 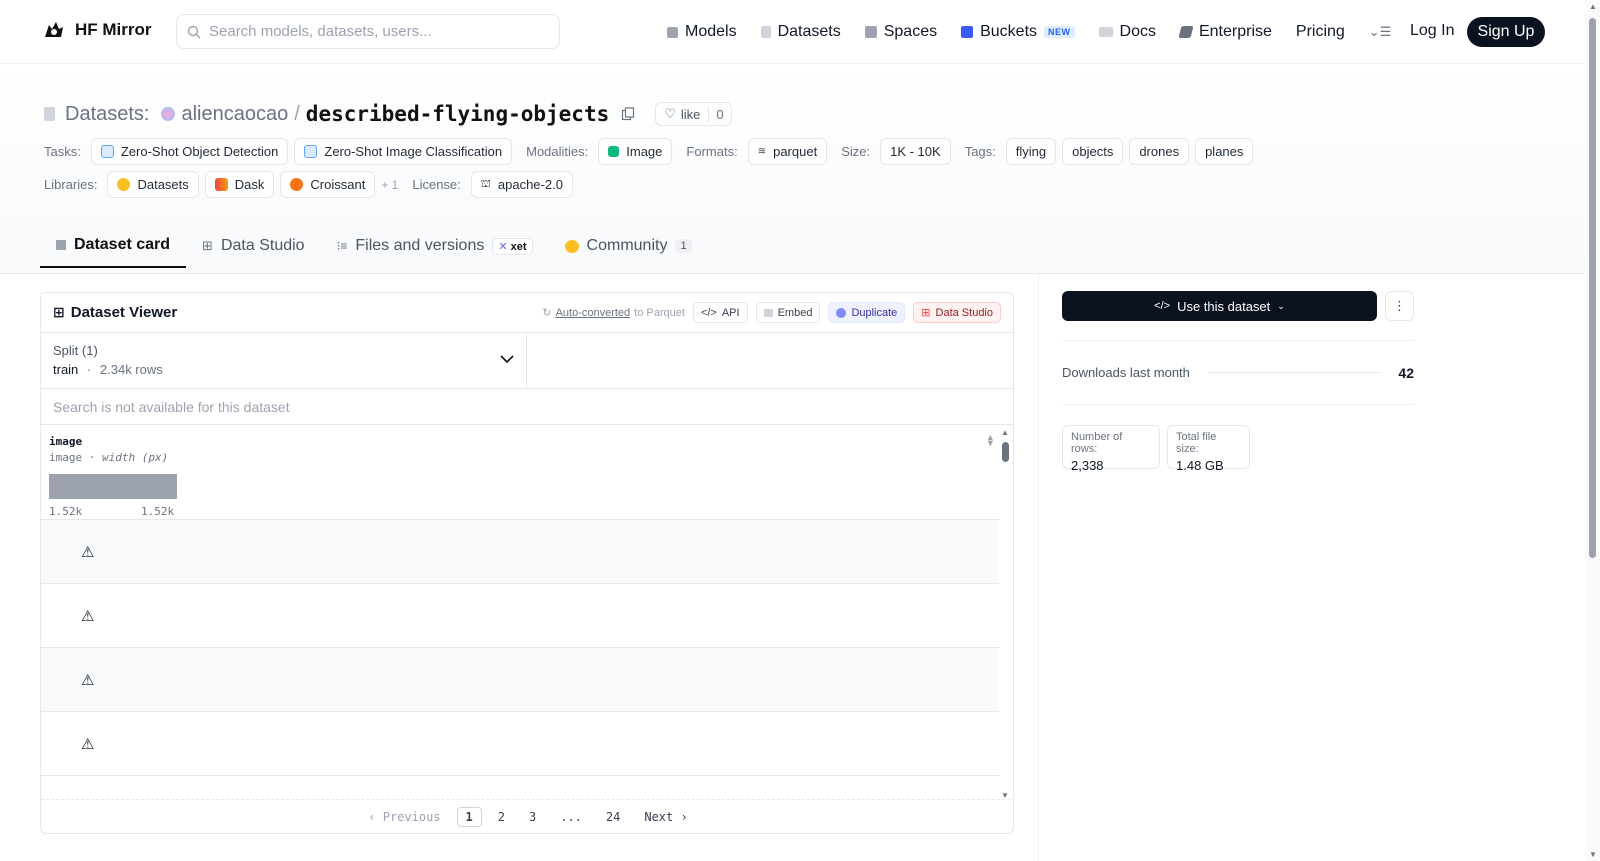 I want to click on modality-chip-image: Image, so click(x=635, y=151).